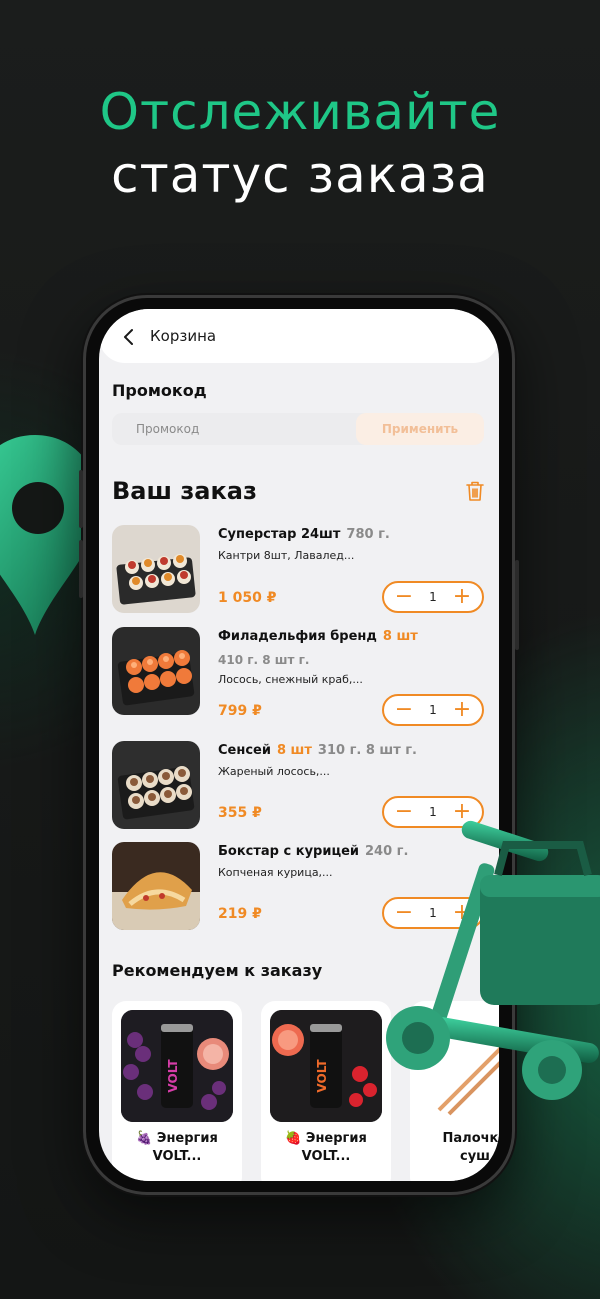 The width and height of the screenshot is (600, 1299). Describe the element at coordinates (159, 390) in the screenshot. I see `promo-label: Промокод` at that location.